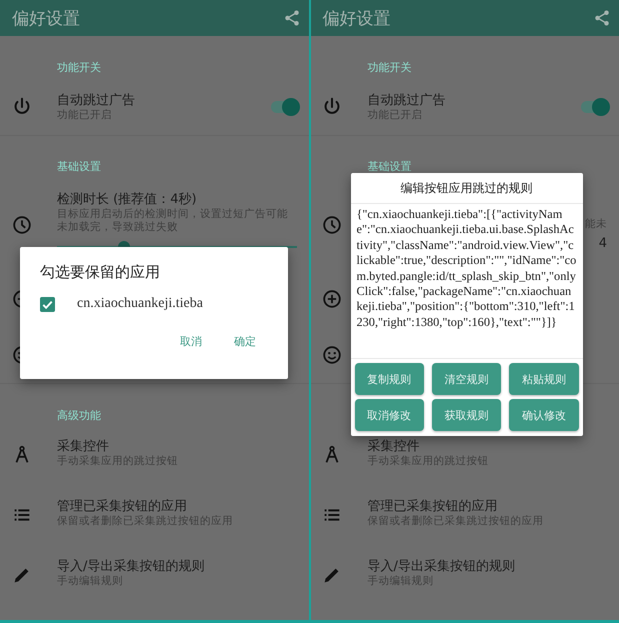 The image size is (619, 623). What do you see at coordinates (191, 341) in the screenshot?
I see `dialog-button: 取消` at bounding box center [191, 341].